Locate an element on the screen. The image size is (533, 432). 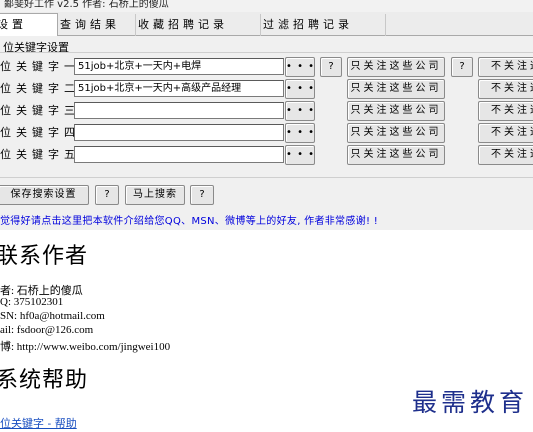
only-follow-companies-button-4: 只关注这些公司 is located at coordinates (396, 133).